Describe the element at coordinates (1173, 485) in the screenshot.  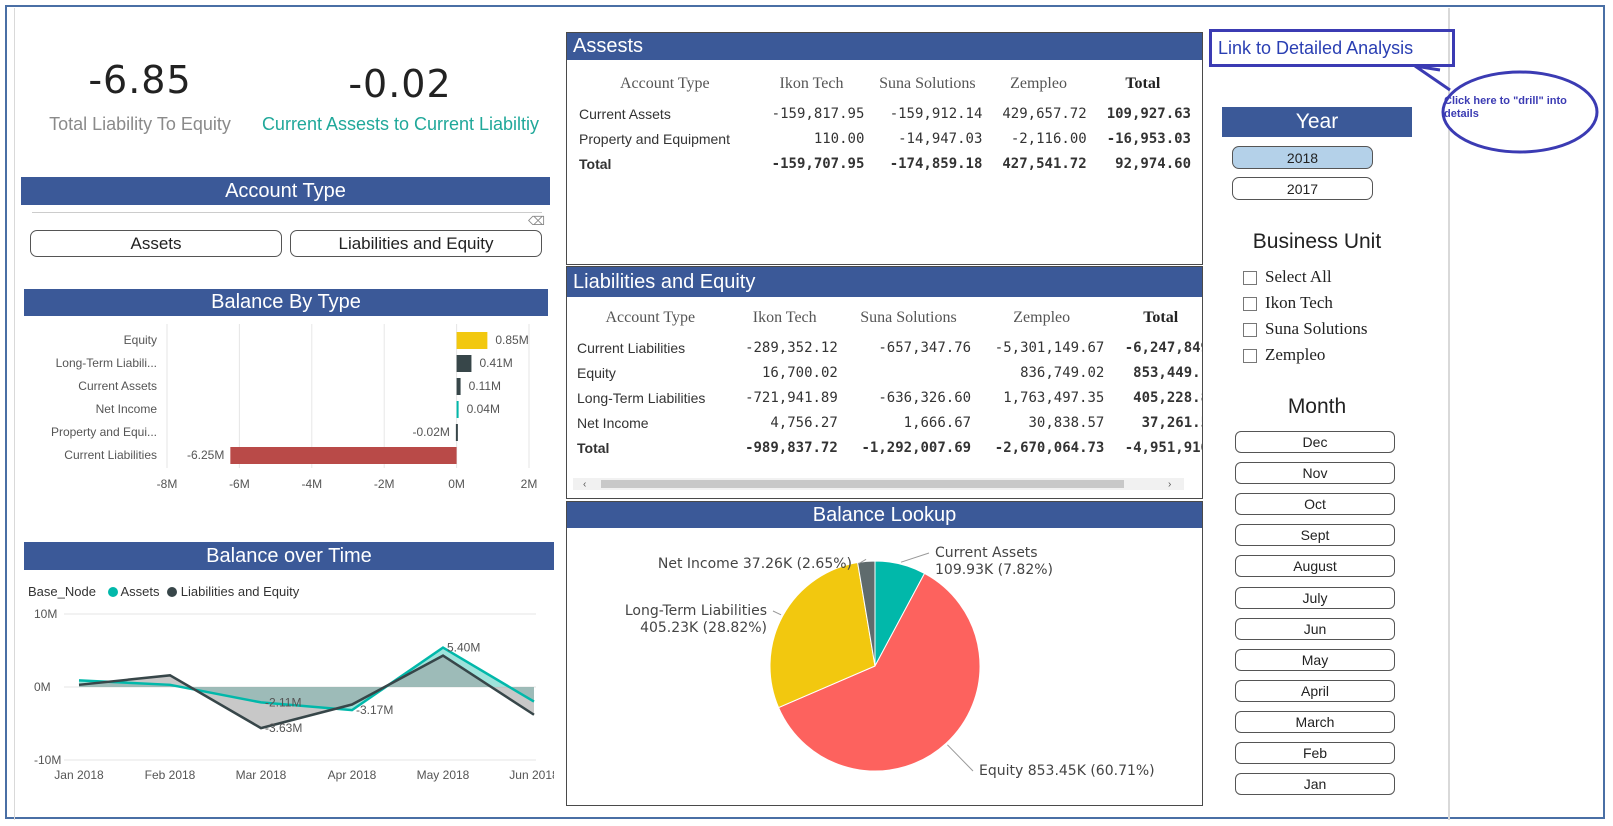
I see `scroll-right-arrow: ›` at that location.